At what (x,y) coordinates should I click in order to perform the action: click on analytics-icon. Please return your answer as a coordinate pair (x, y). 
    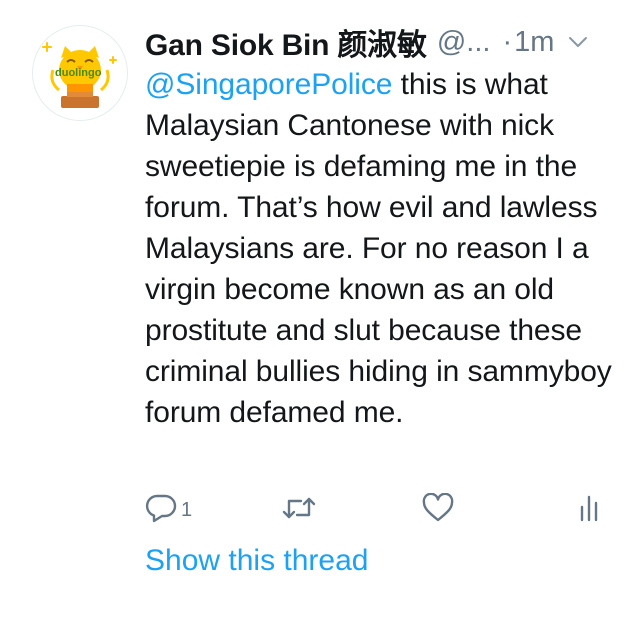
    Looking at the image, I should click on (589, 510).